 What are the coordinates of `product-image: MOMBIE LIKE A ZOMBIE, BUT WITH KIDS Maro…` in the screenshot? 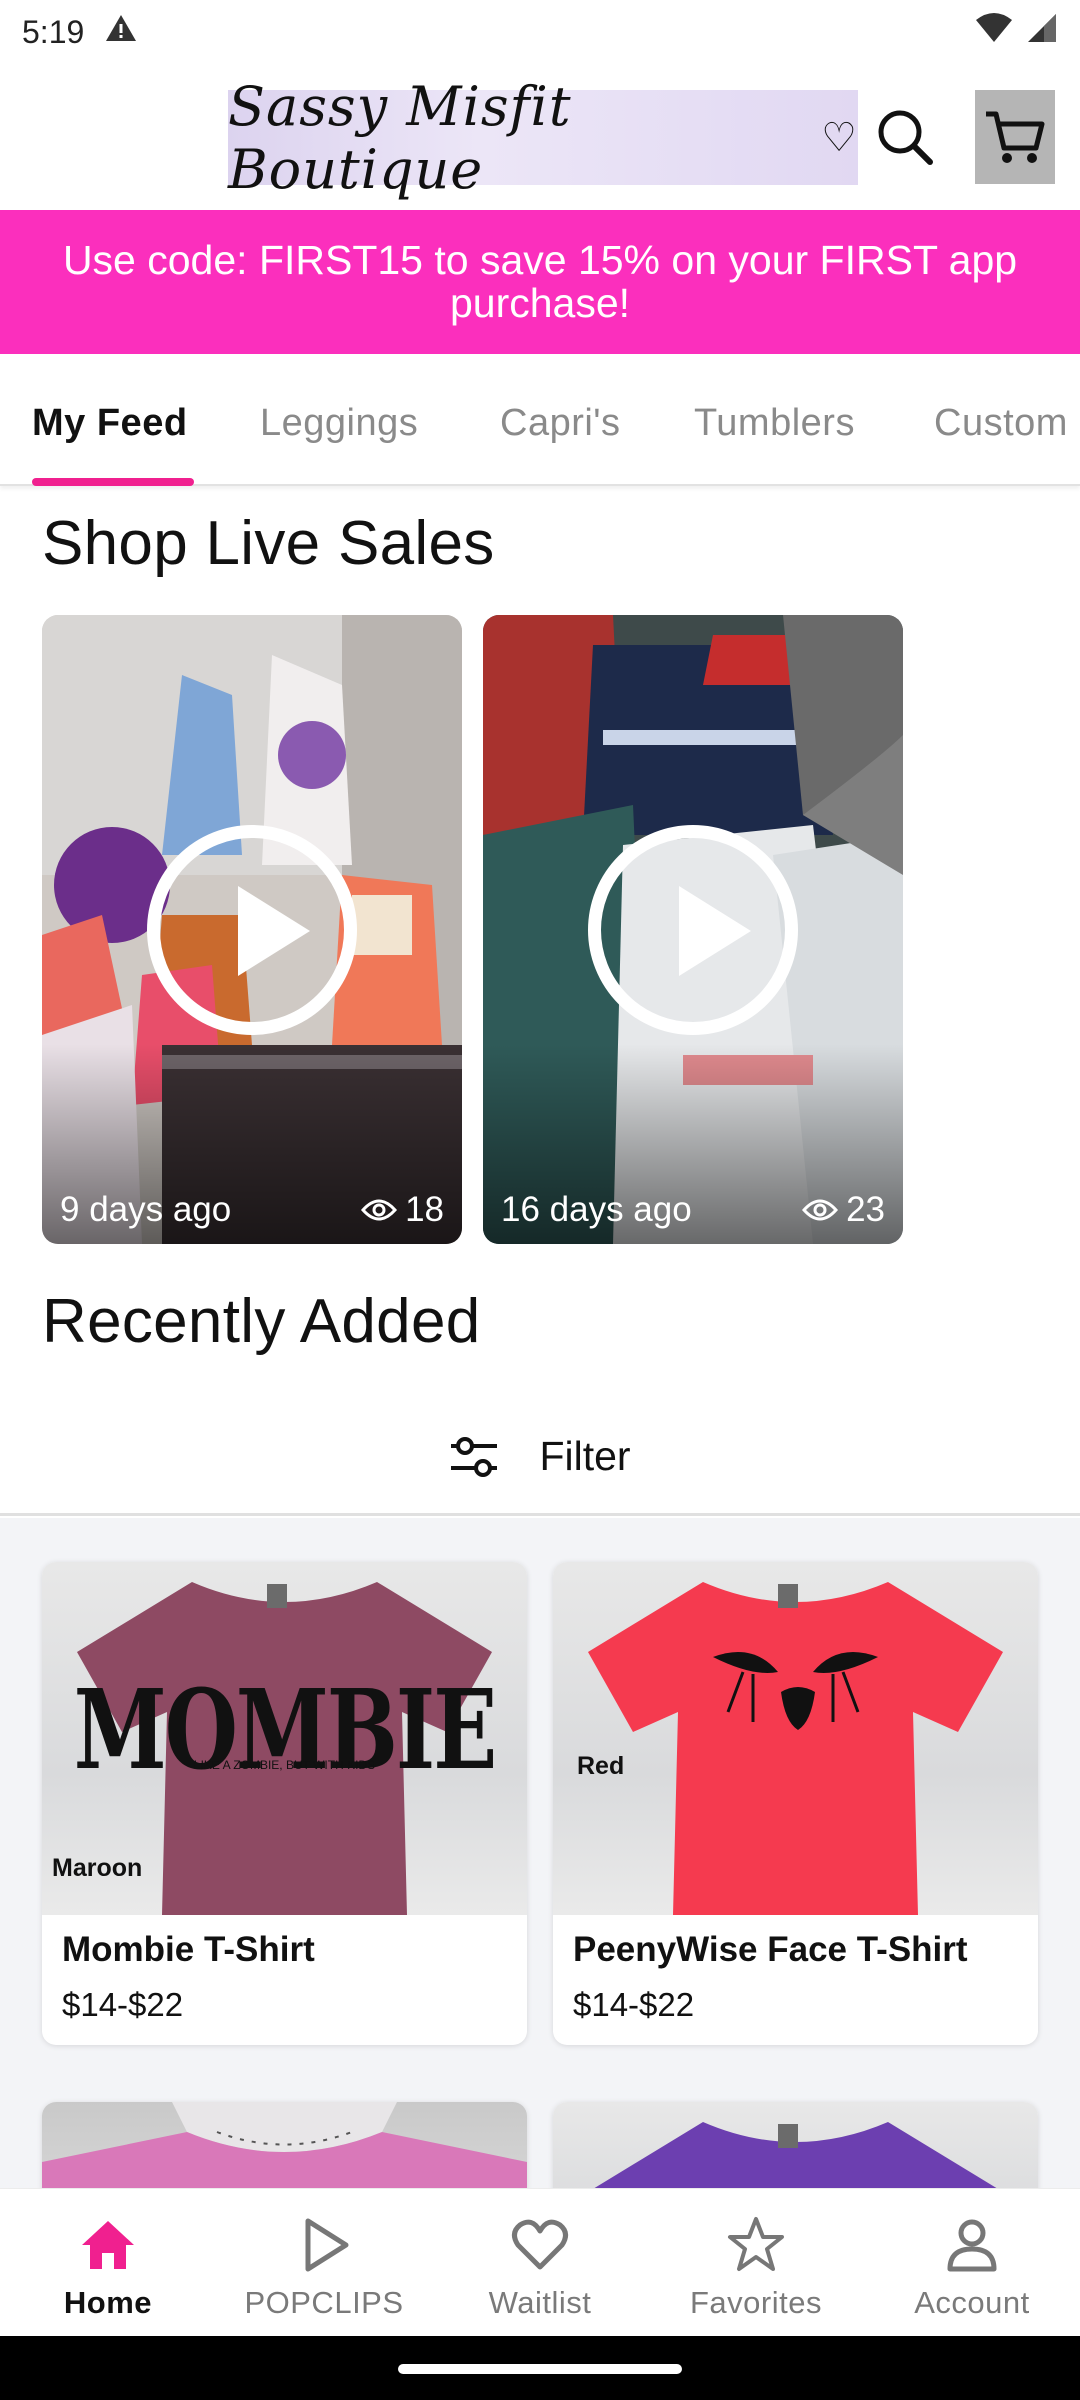 It's located at (284, 1738).